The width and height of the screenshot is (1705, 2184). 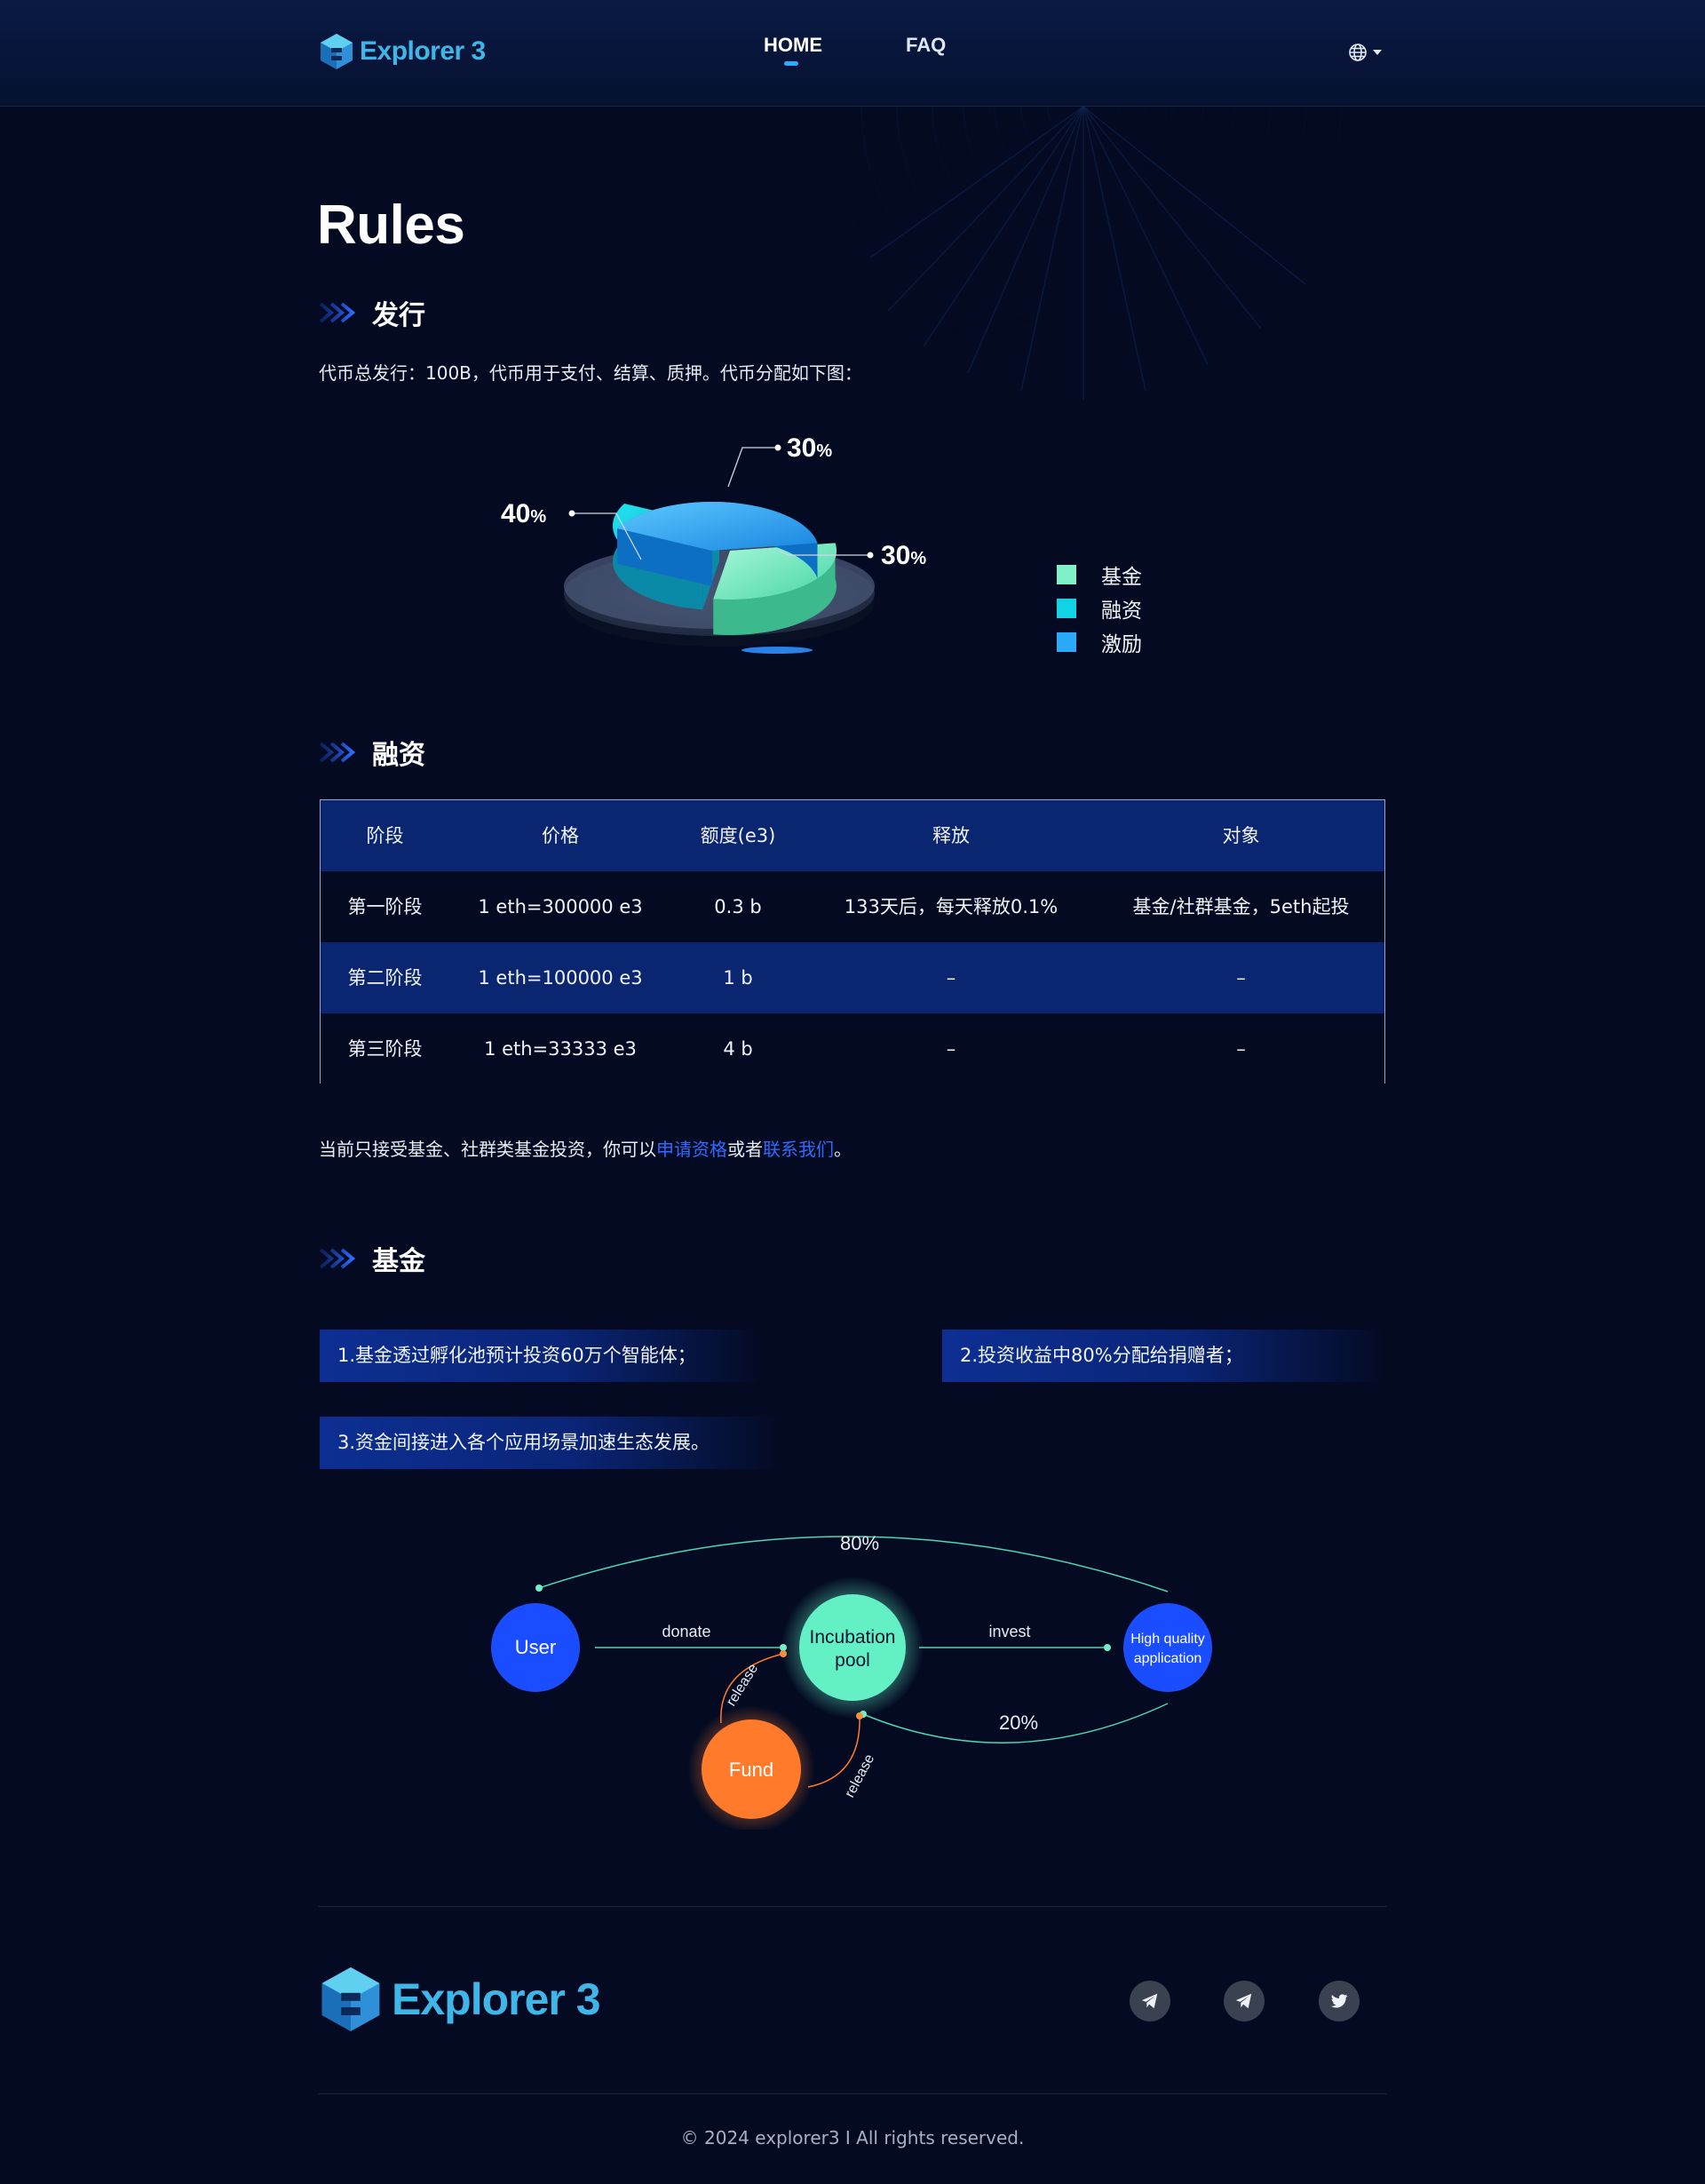 I want to click on main-nav: HOME FAQ, so click(x=853, y=51).